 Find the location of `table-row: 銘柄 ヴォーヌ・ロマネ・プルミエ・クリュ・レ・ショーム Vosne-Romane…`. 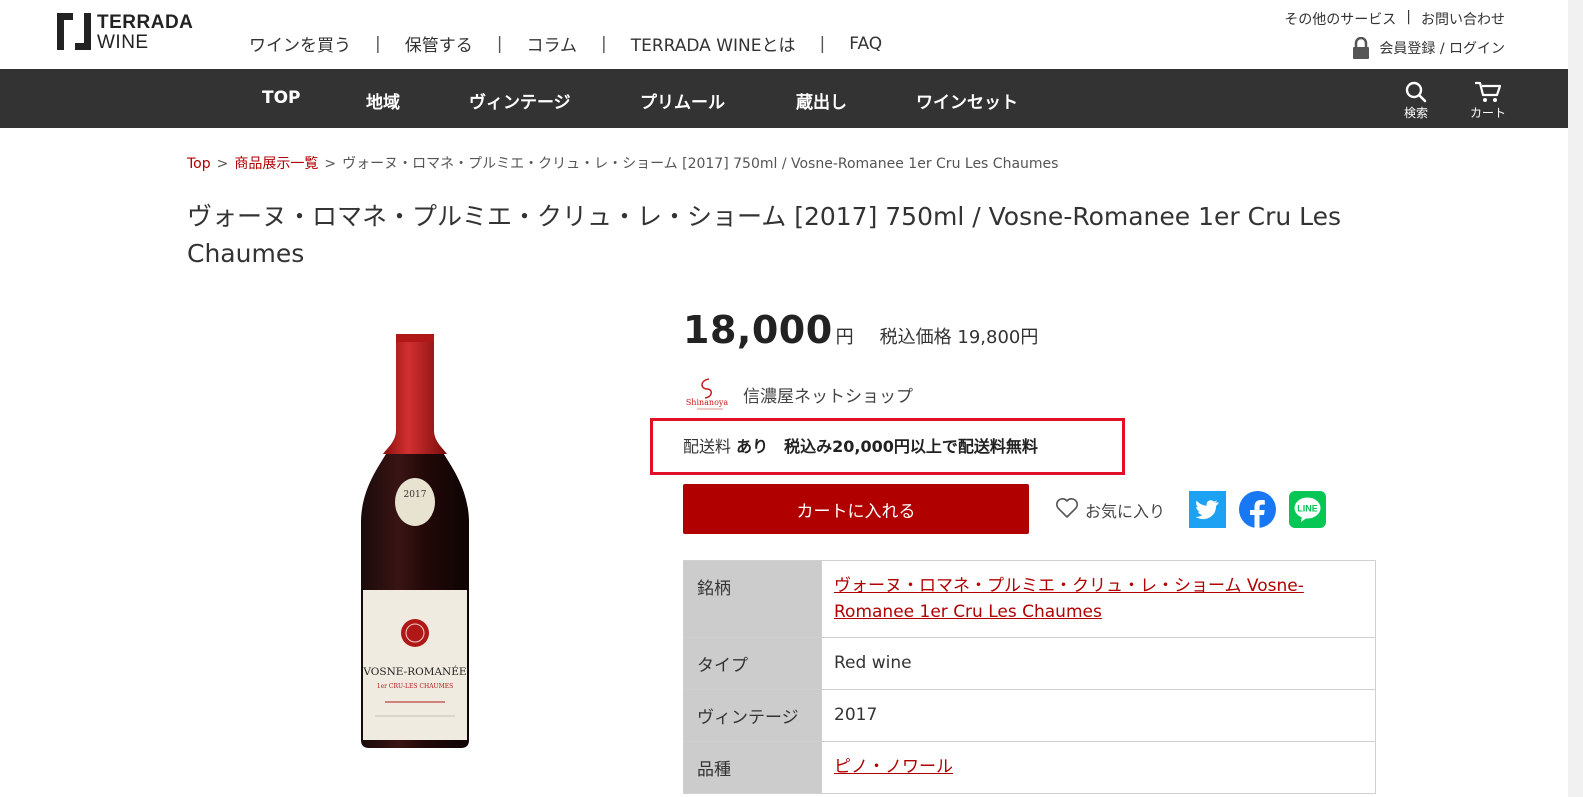

table-row: 銘柄 ヴォーヌ・ロマネ・プルミエ・クリュ・レ・ショーム Vosne-Romane… is located at coordinates (1029, 599).